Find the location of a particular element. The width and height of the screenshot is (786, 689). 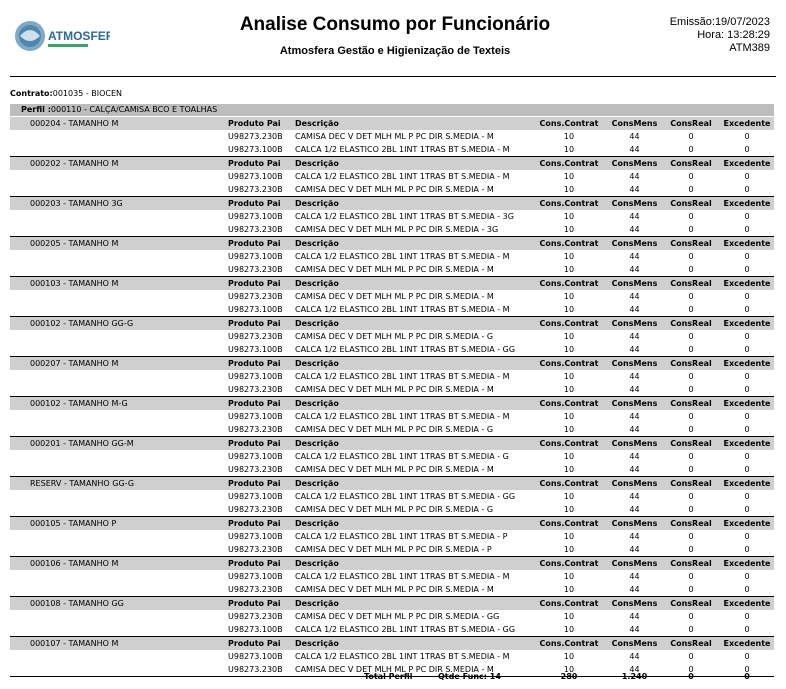

emission-time: Hora: 13:28:29 is located at coordinates (733, 35).